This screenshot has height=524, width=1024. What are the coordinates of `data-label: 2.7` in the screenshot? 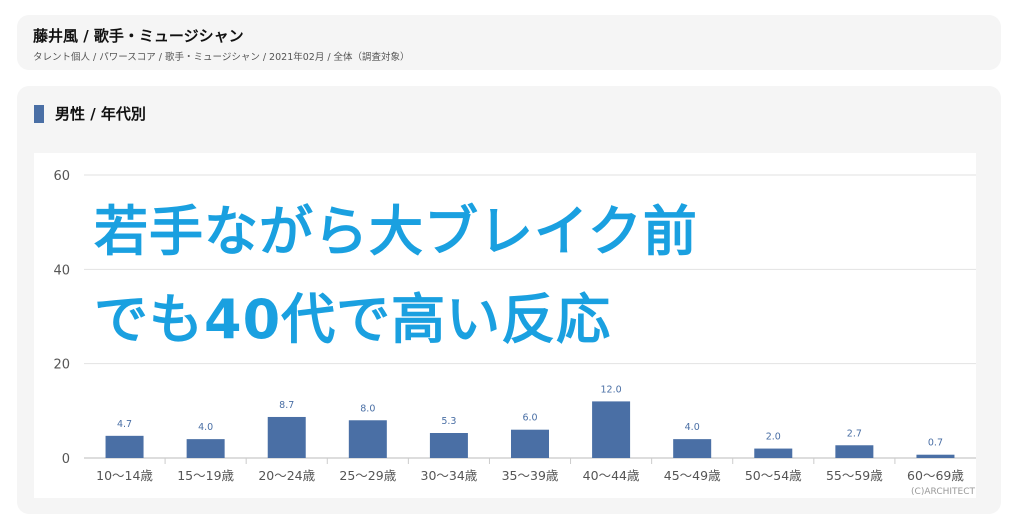 It's located at (854, 433).